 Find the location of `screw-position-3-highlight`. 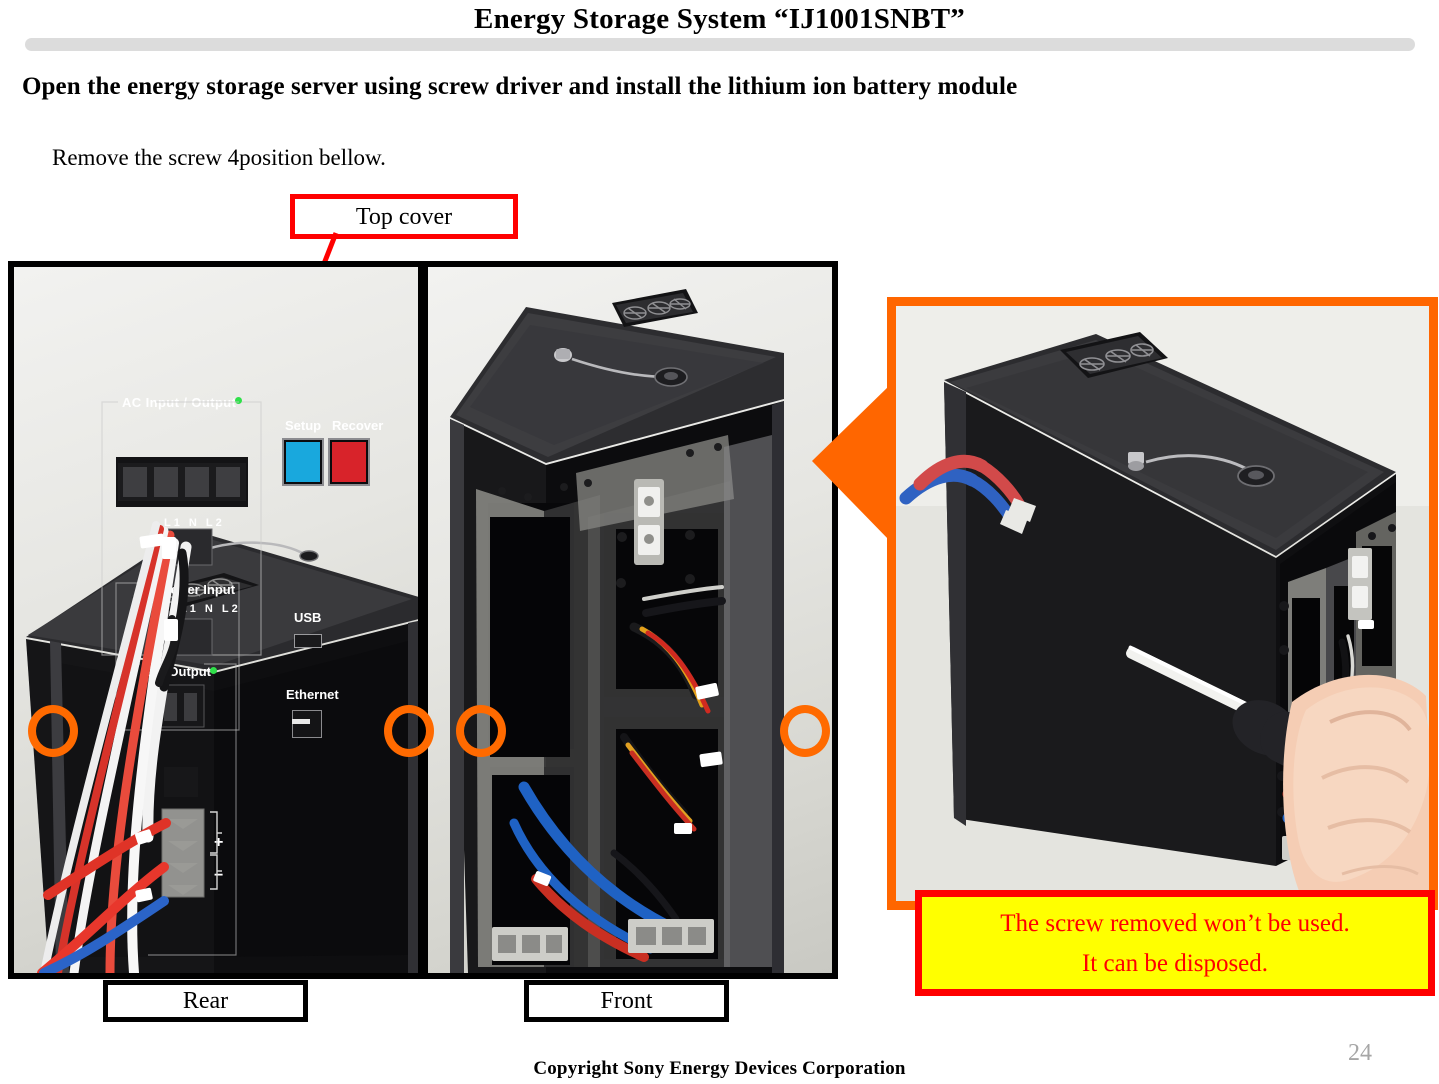

screw-position-3-highlight is located at coordinates (481, 731).